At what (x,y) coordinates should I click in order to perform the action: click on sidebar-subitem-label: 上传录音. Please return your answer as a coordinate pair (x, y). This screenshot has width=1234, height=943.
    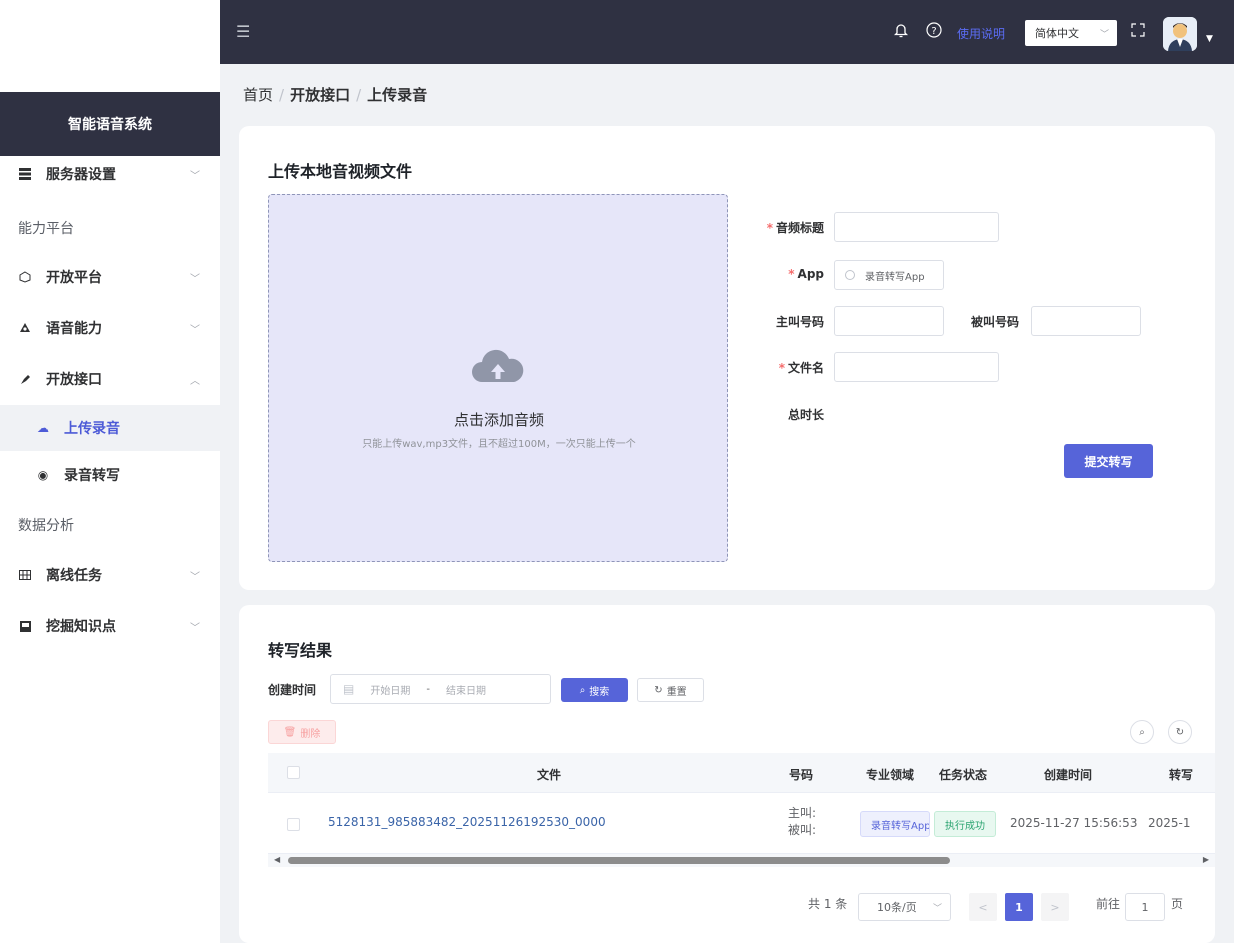
    Looking at the image, I should click on (92, 429).